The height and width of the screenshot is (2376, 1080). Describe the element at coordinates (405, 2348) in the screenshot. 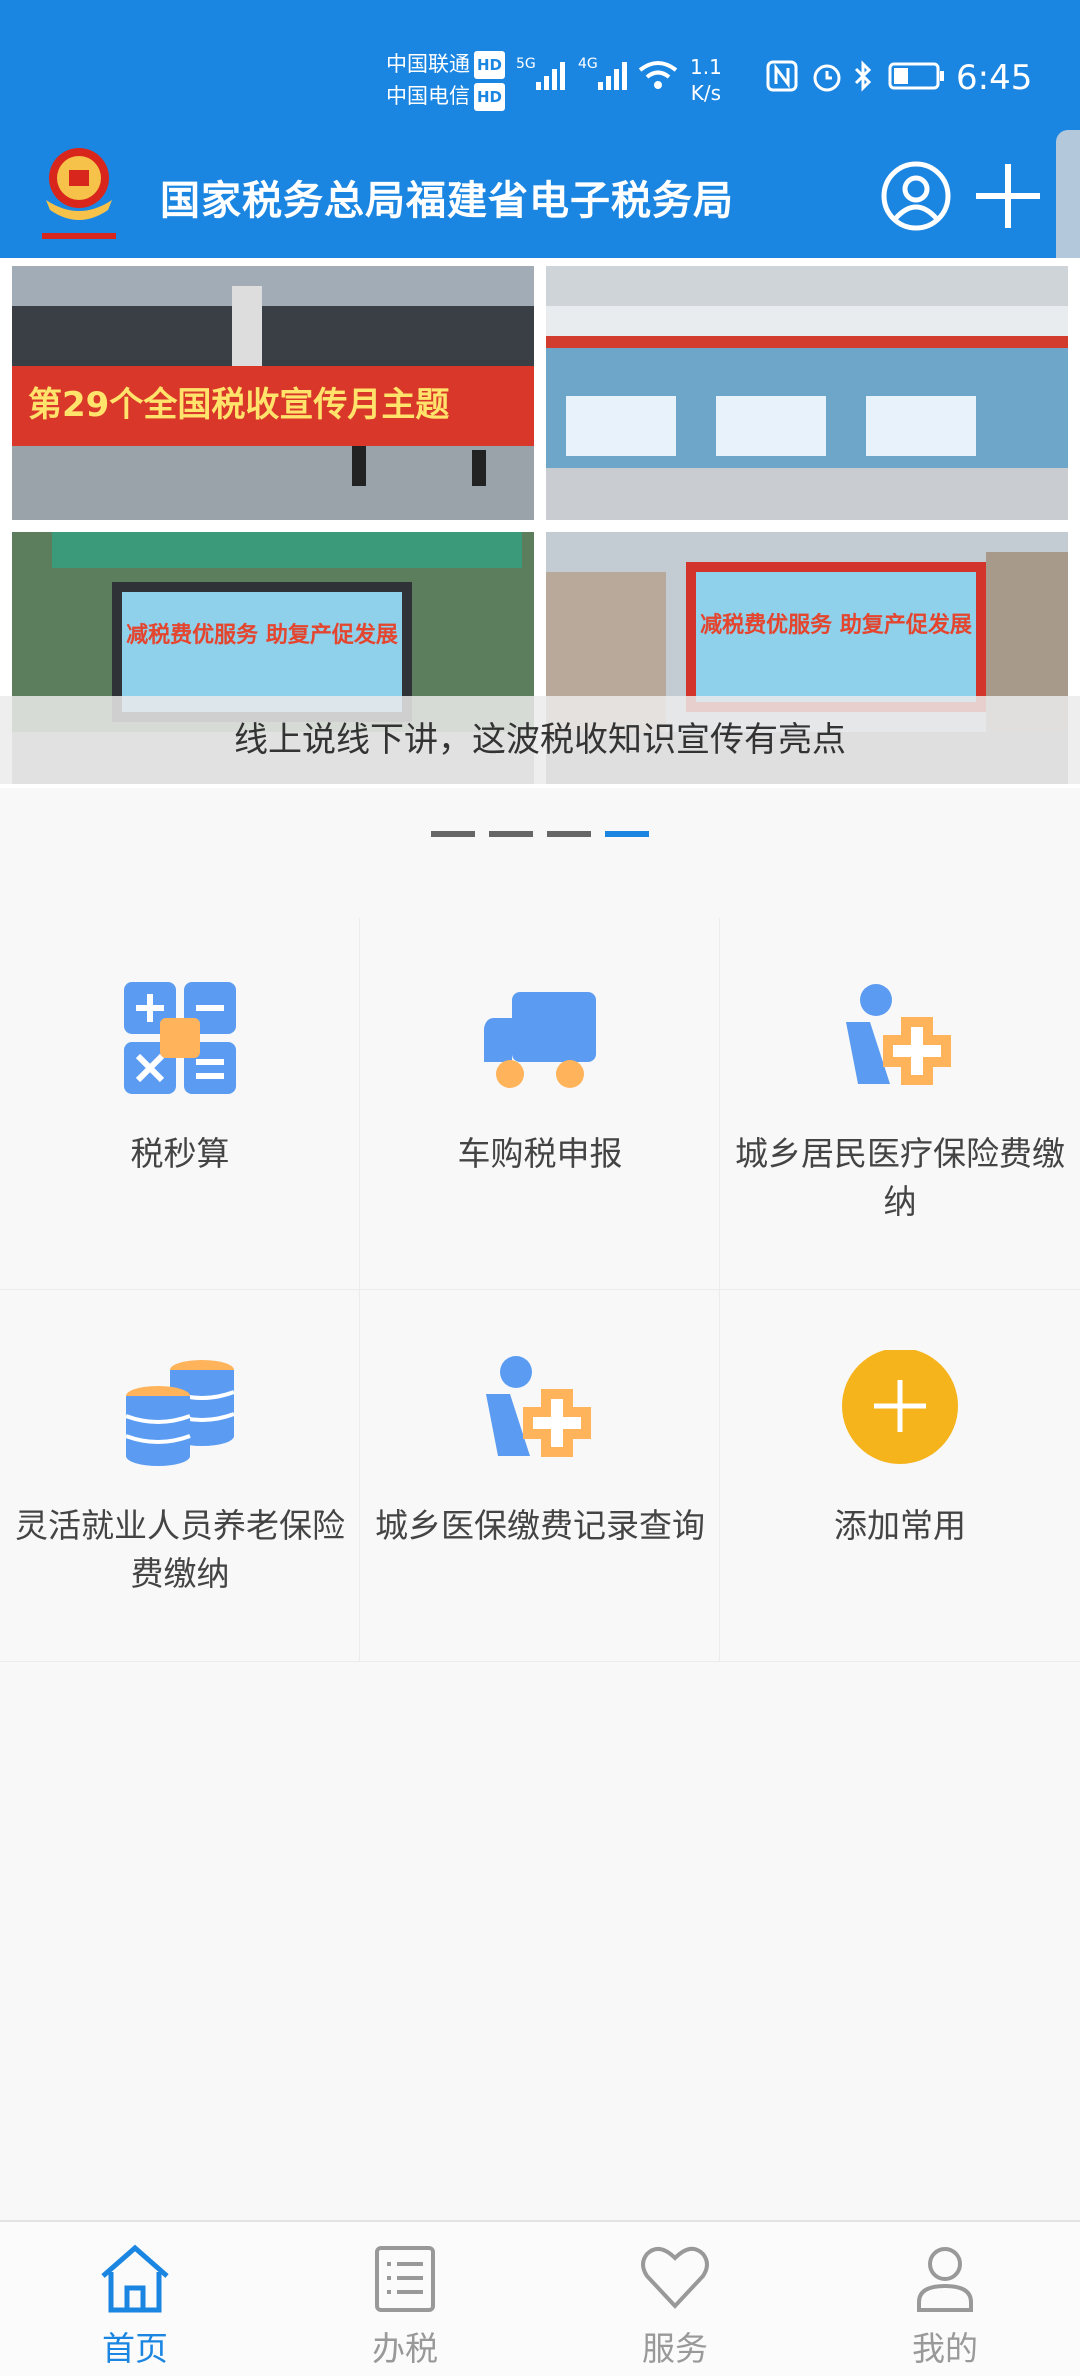

I see `tab-label: 办税` at that location.